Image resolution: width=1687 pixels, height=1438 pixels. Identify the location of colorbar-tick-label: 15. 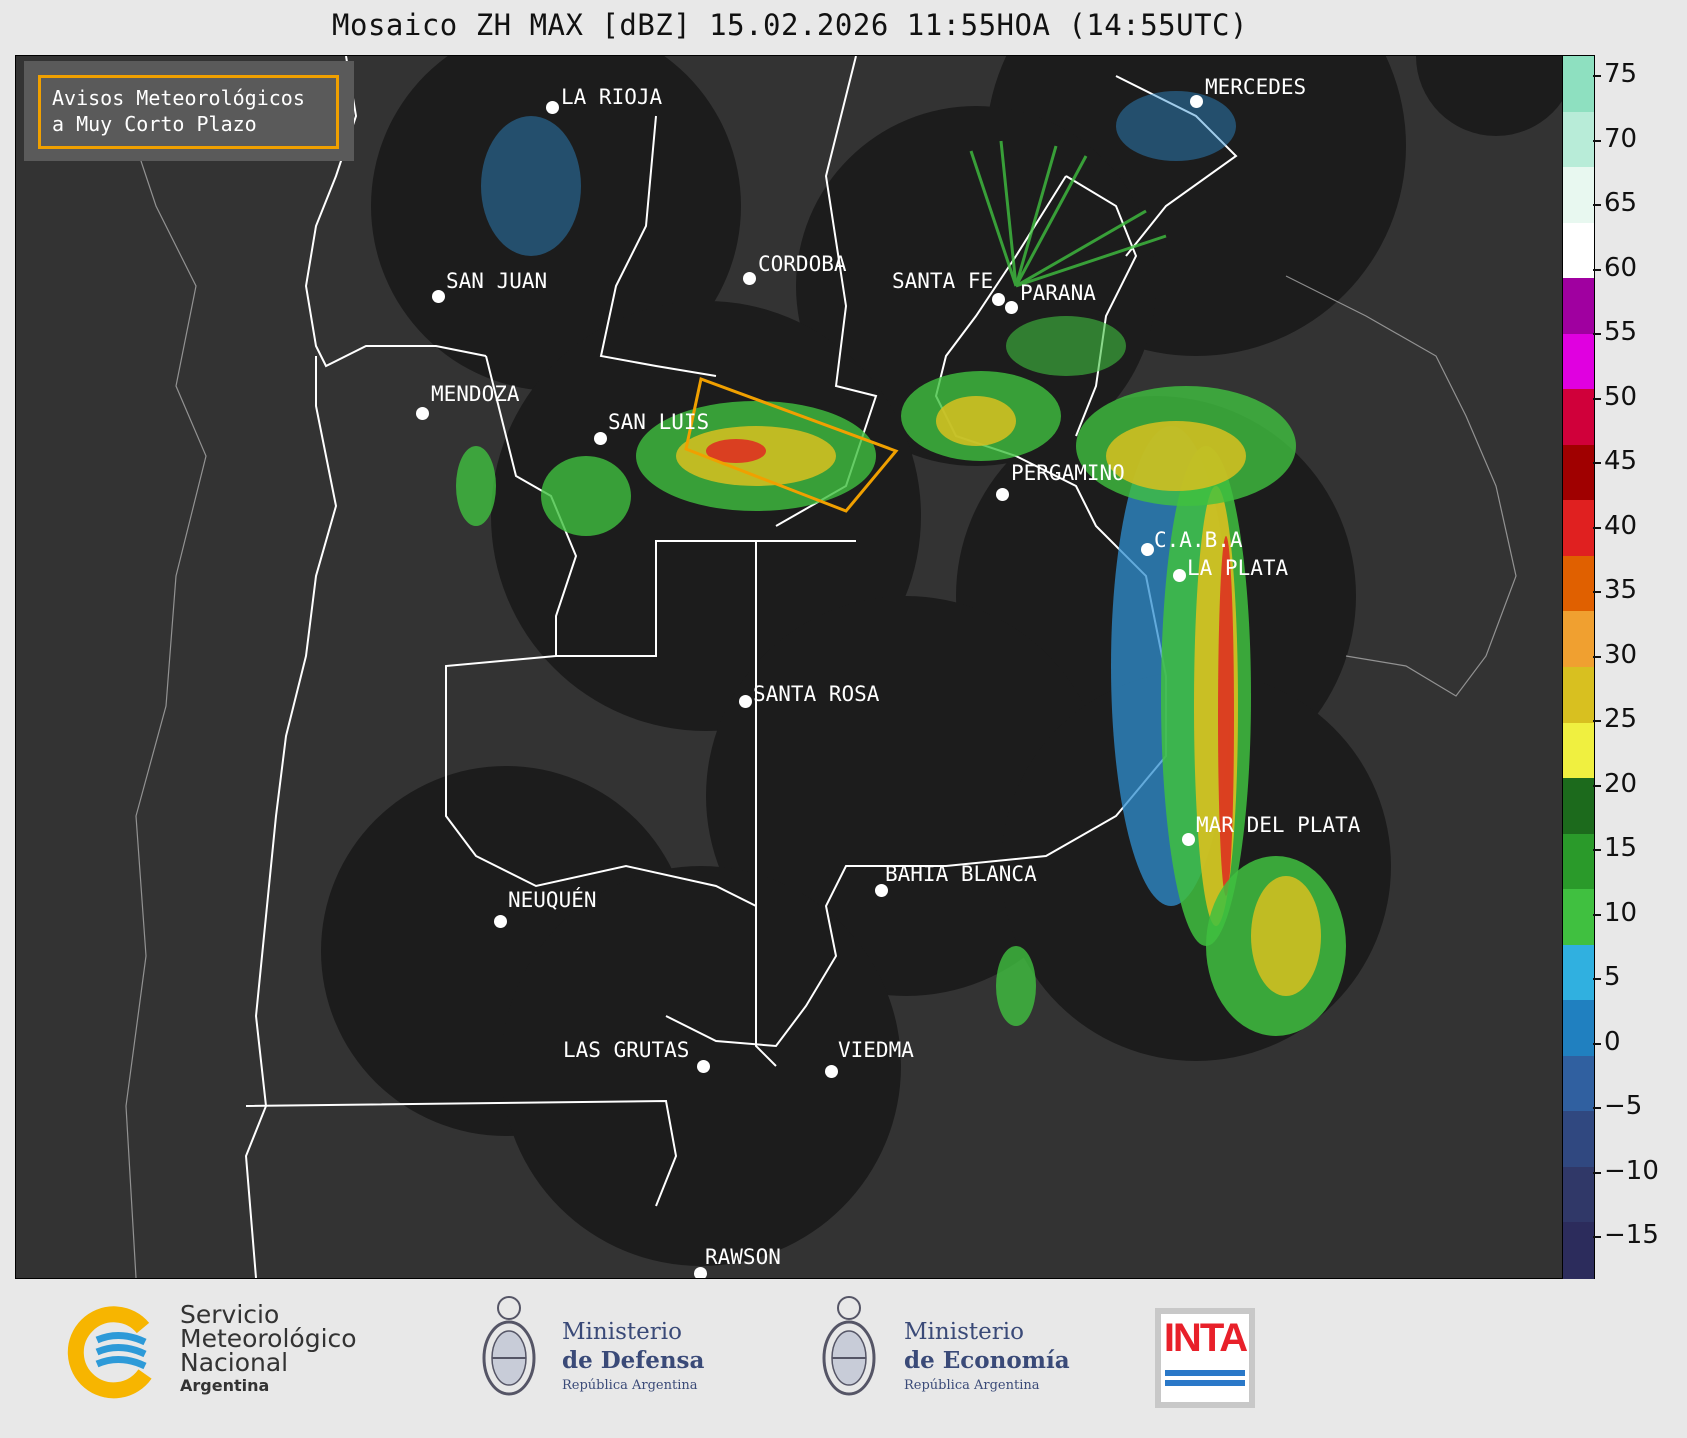
(1621, 848).